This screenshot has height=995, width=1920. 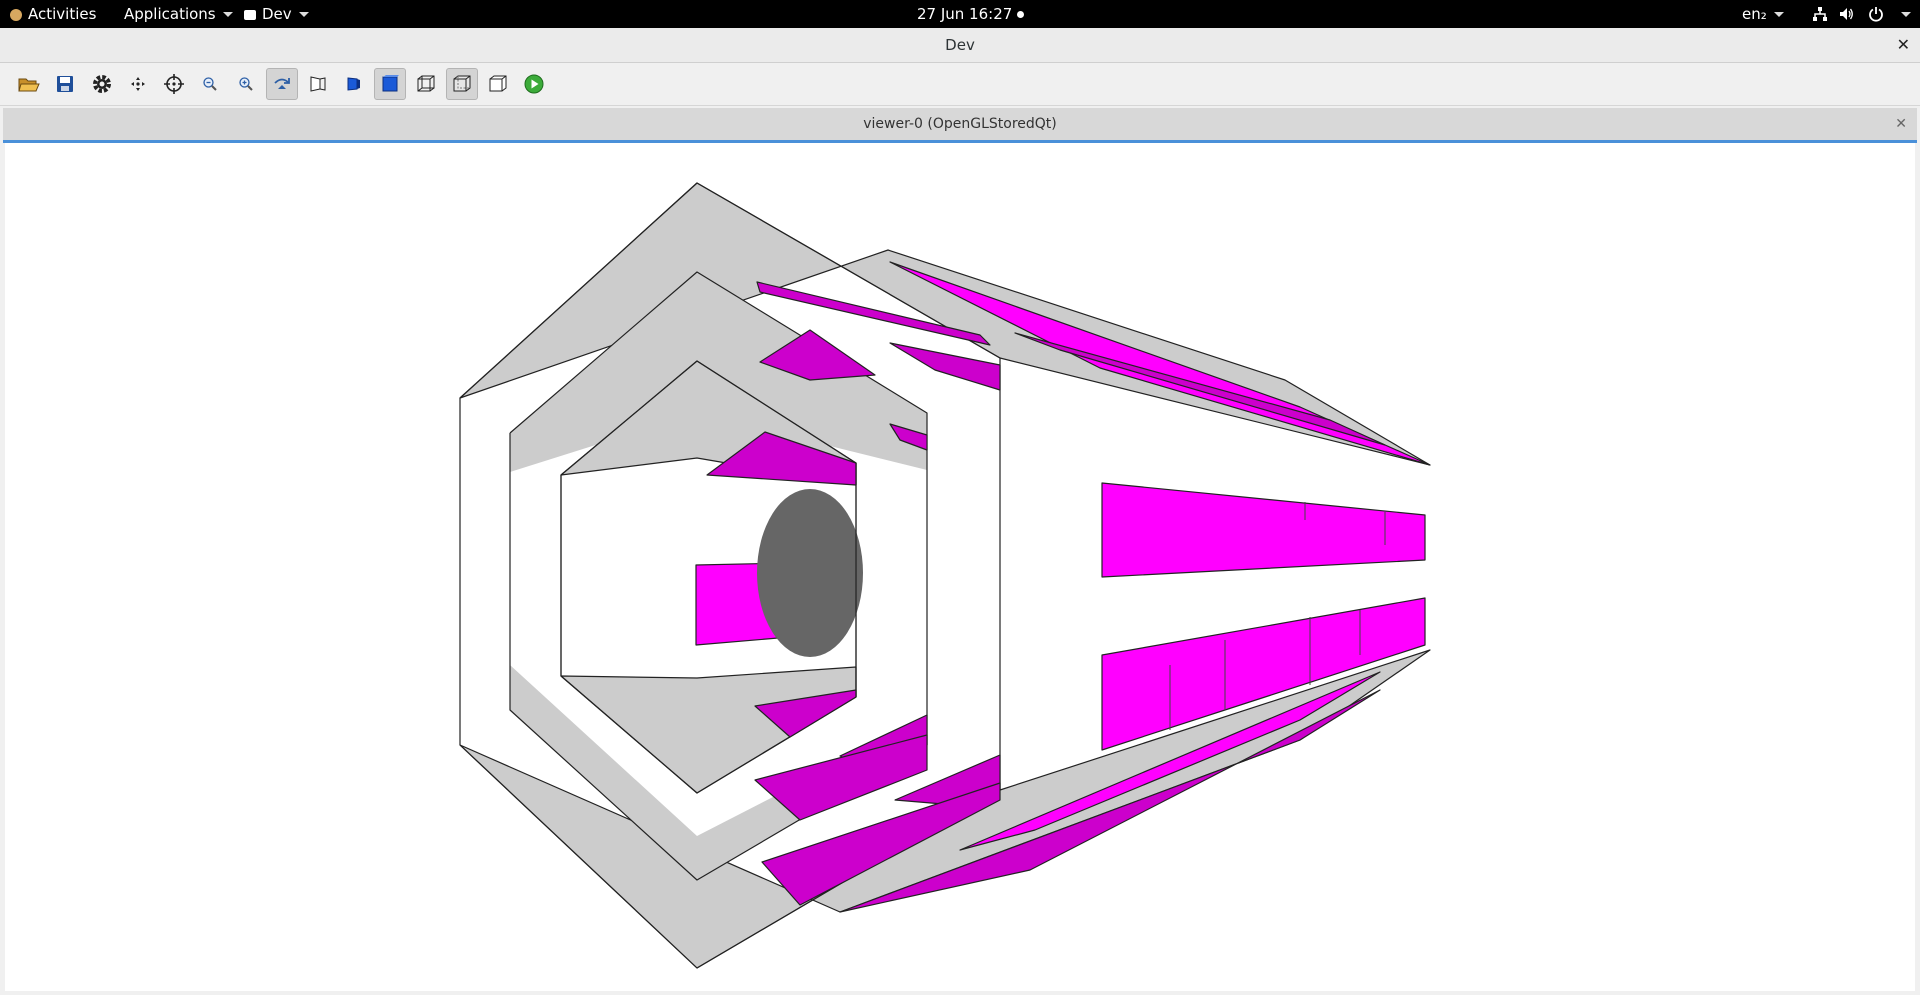 I want to click on toolbar, so click(x=960, y=84).